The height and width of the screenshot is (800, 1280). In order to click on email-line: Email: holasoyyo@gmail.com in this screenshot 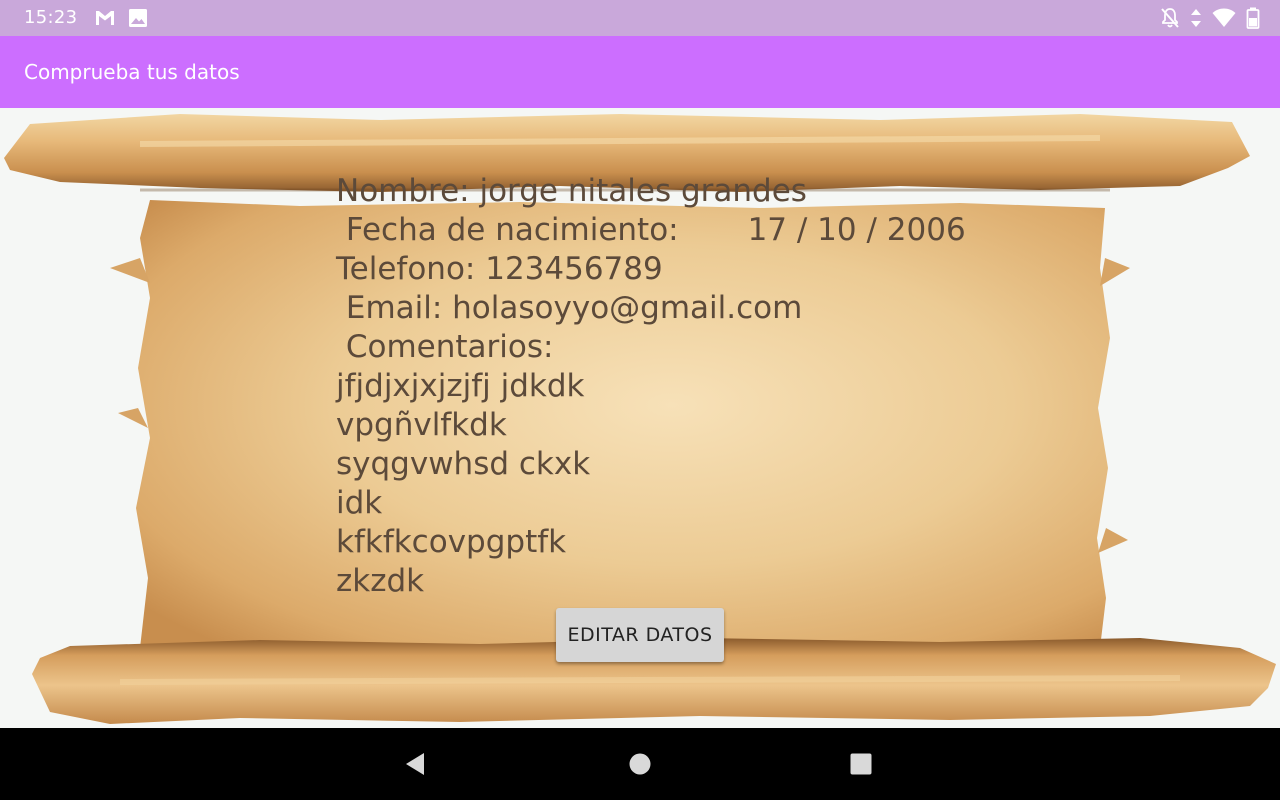, I will do `click(569, 308)`.